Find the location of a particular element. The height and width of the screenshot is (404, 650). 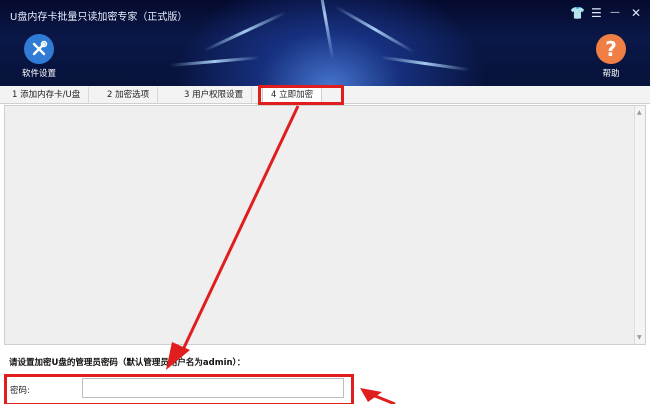

question-mark-icon: ? is located at coordinates (611, 49).